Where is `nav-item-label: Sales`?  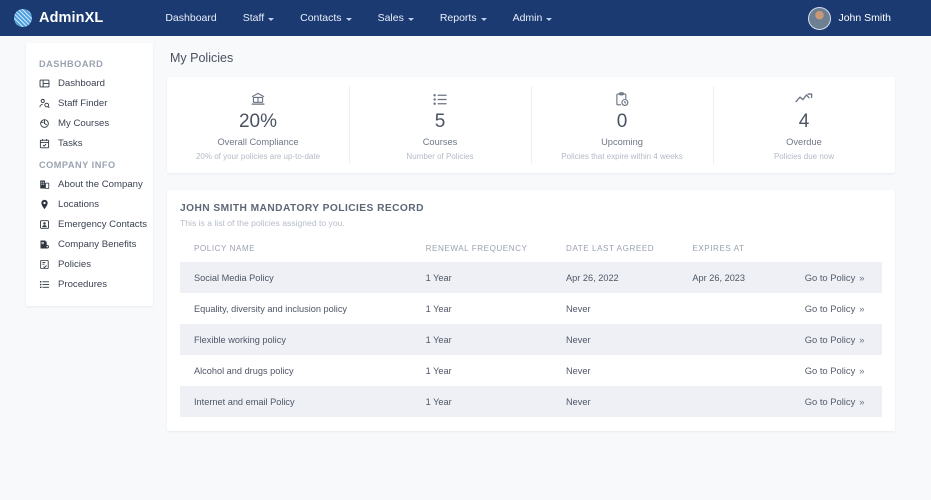
nav-item-label: Sales is located at coordinates (390, 18).